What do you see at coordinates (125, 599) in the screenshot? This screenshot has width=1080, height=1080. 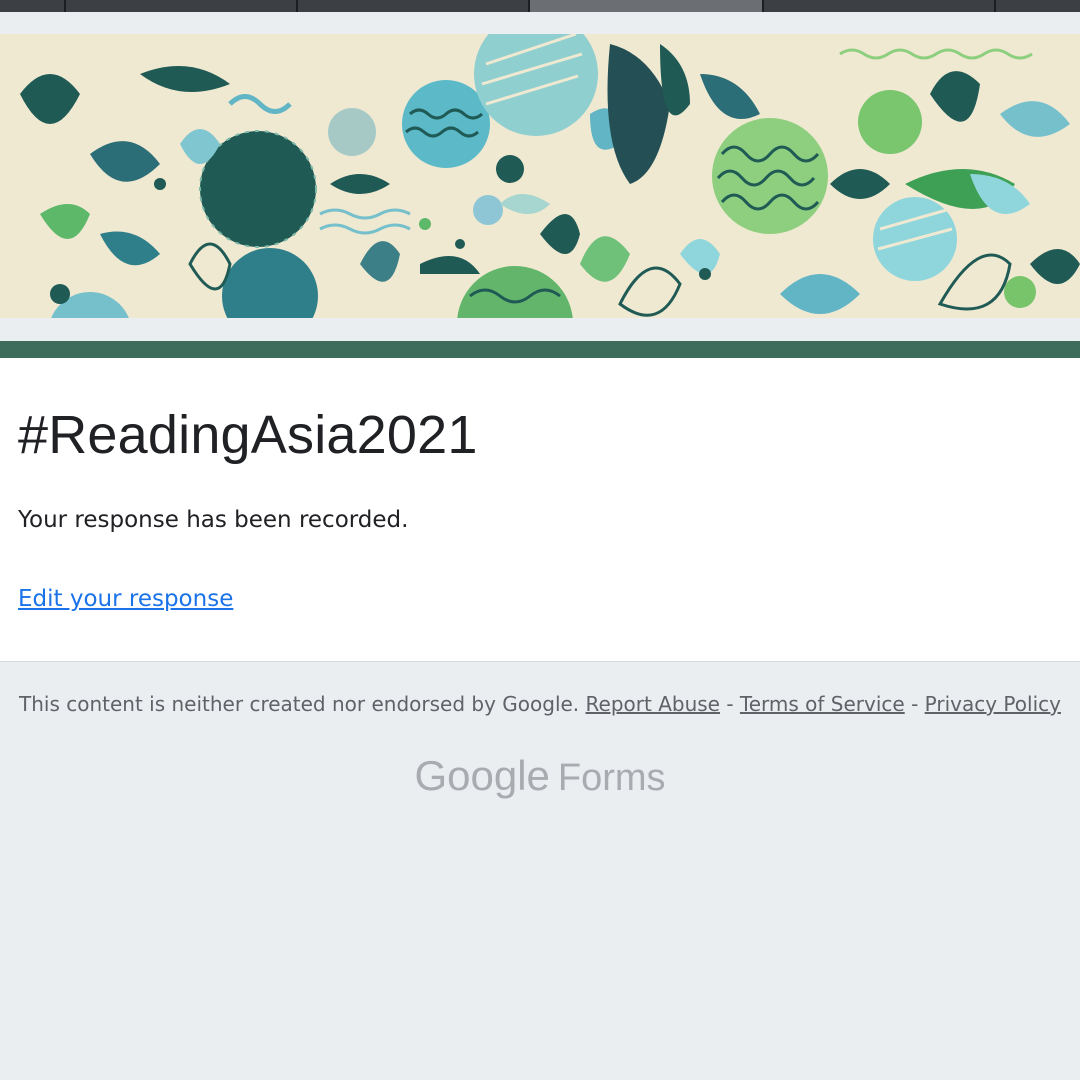 I see `edit-response-link: Edit your response` at bounding box center [125, 599].